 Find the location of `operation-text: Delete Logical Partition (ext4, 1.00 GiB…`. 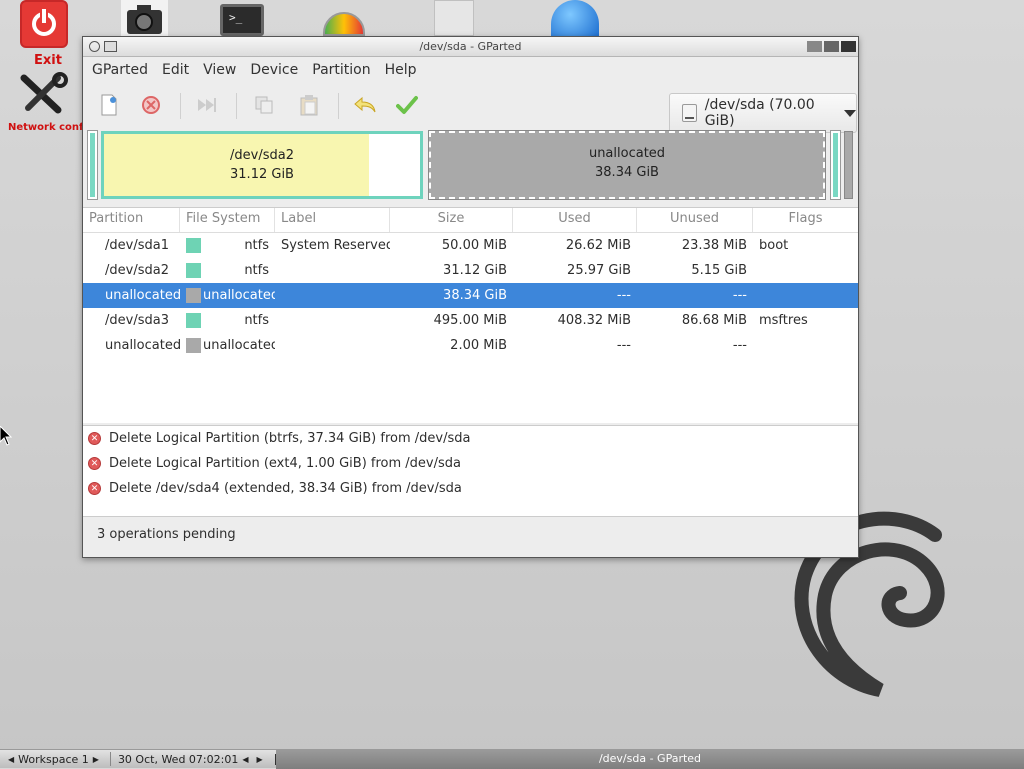

operation-text: Delete Logical Partition (ext4, 1.00 GiB… is located at coordinates (285, 463).